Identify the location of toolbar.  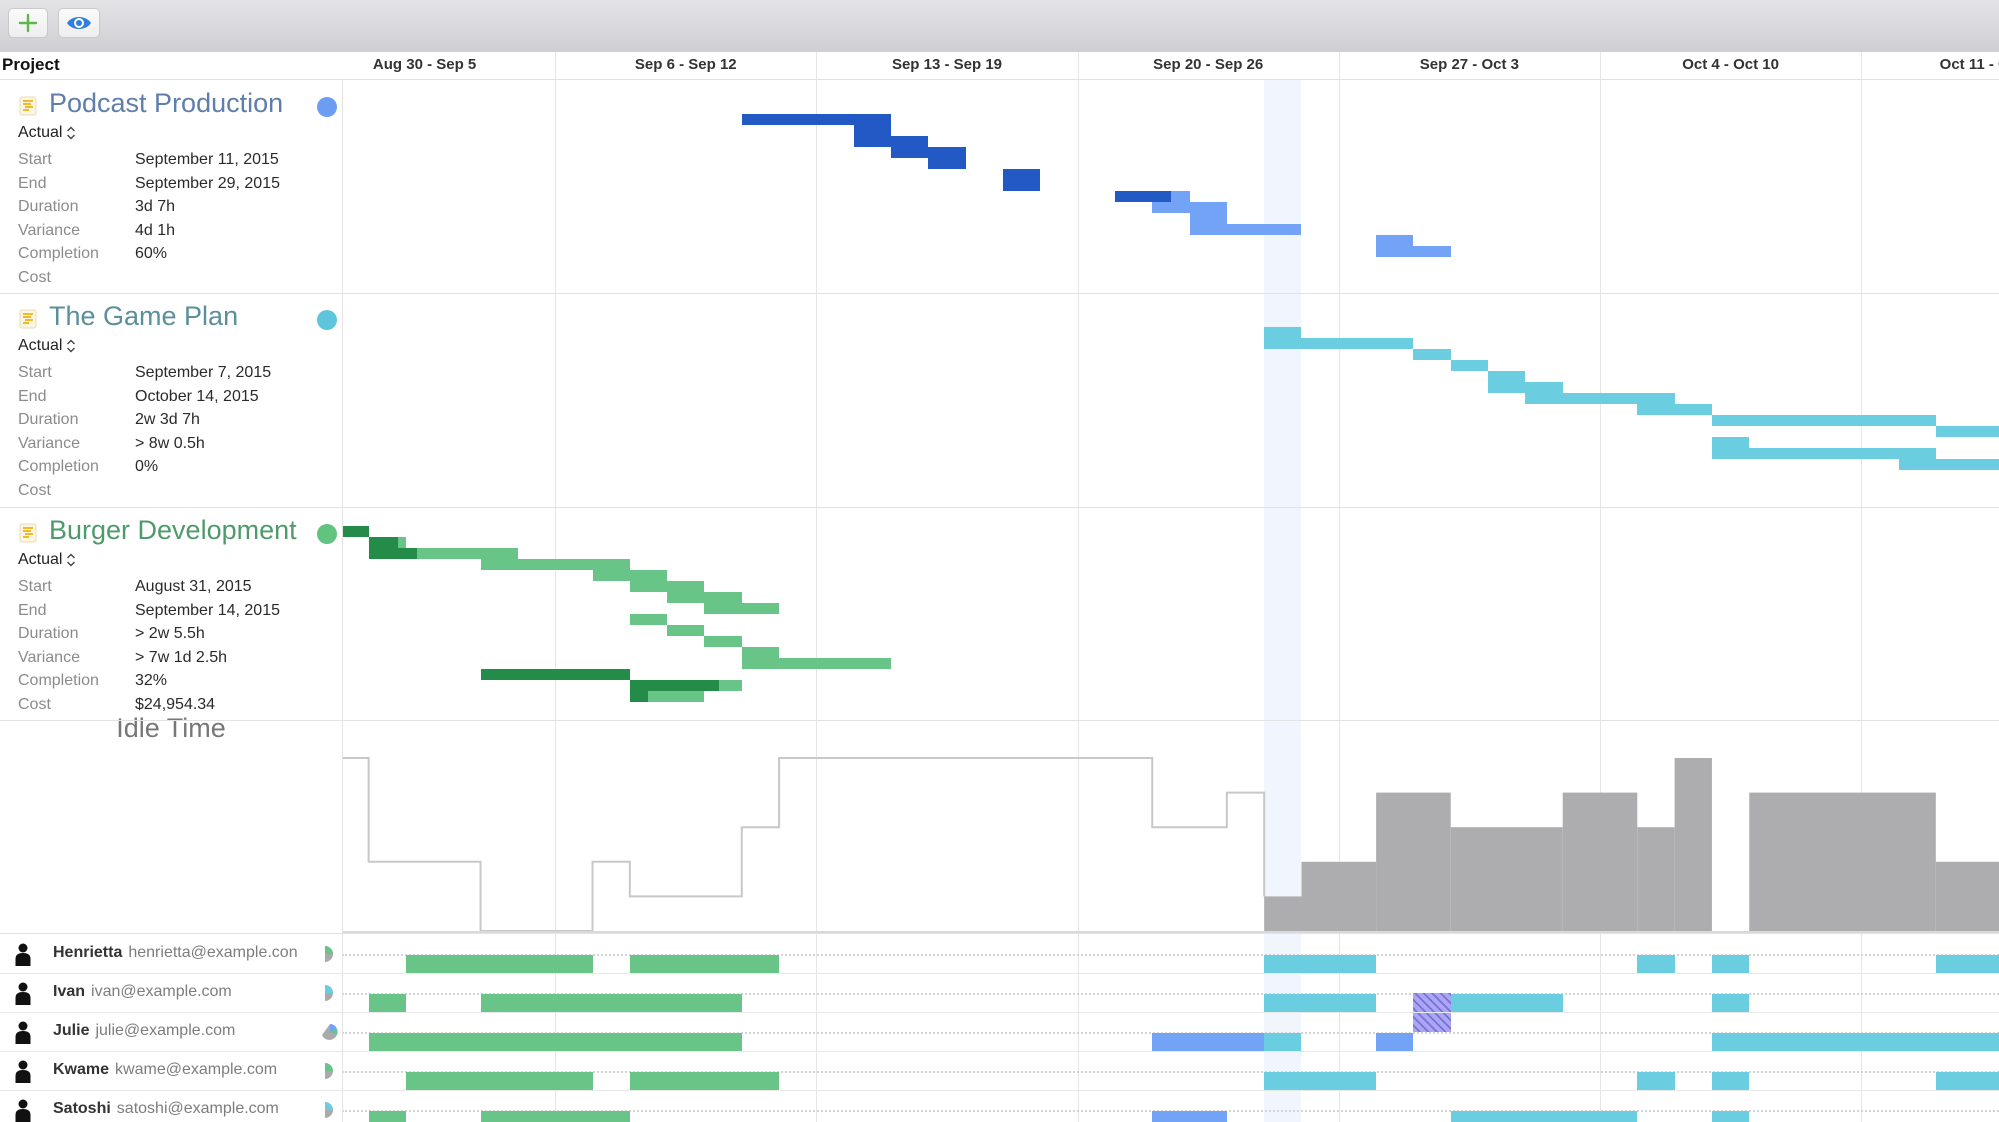
(999, 26).